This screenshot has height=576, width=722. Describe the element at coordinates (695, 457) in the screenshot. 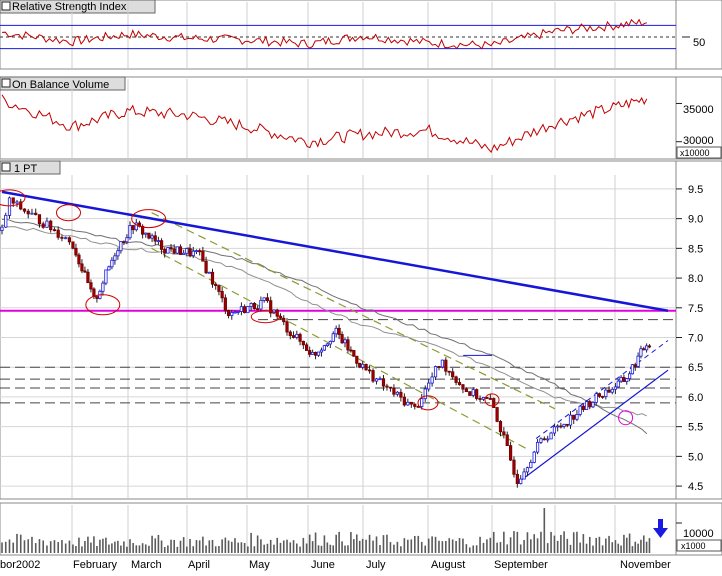

I see `price-tick-label: 5.0` at that location.